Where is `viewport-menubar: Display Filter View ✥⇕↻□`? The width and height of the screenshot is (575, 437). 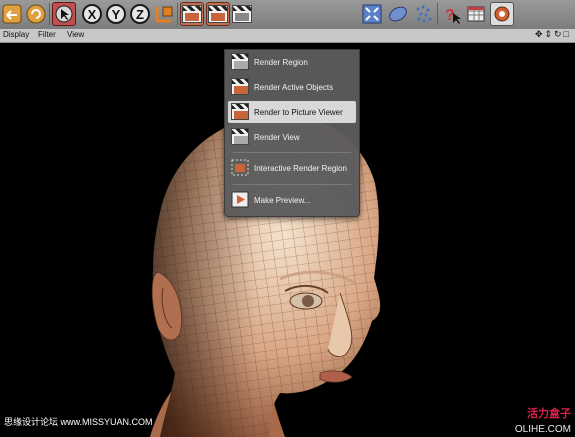 viewport-menubar: Display Filter View ✥⇕↻□ is located at coordinates (287, 36).